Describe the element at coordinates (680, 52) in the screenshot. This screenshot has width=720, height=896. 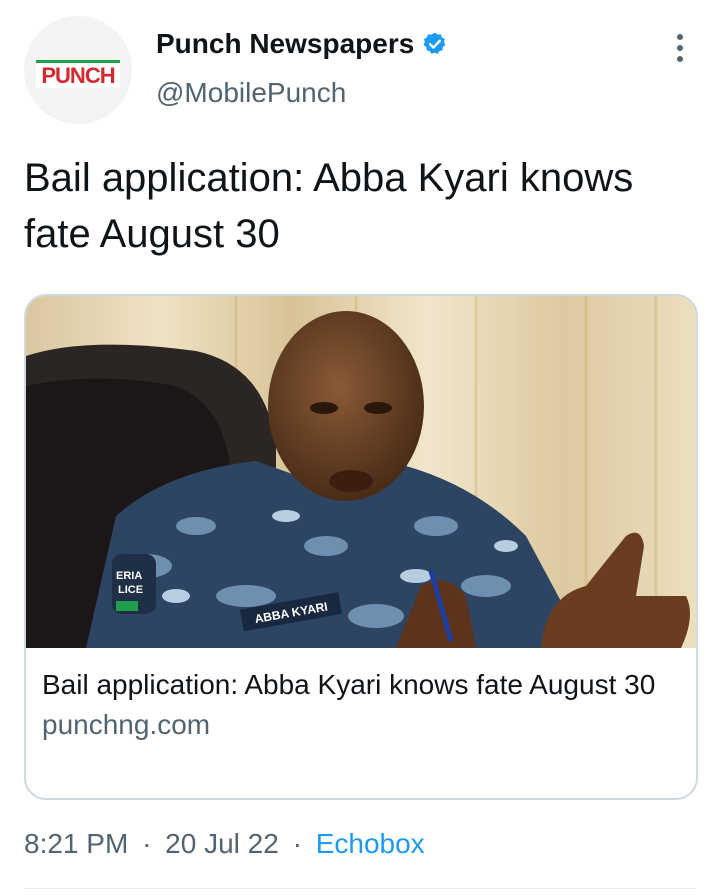
I see `more-options-icon` at that location.